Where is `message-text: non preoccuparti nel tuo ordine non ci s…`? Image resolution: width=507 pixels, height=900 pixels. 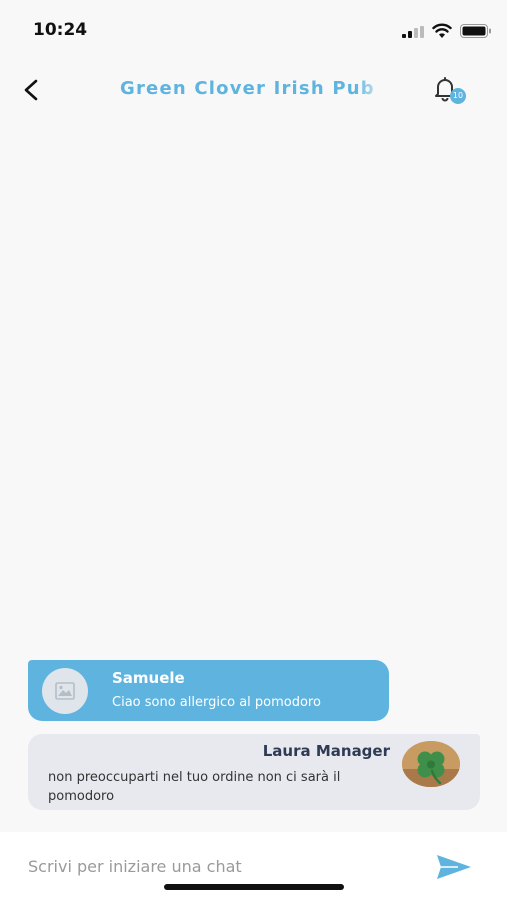 message-text: non preoccuparti nel tuo ordine non ci s… is located at coordinates (194, 787).